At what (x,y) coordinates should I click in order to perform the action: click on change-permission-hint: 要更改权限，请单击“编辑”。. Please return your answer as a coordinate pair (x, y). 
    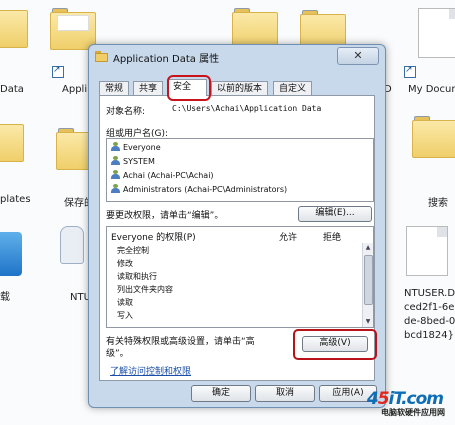
    Looking at the image, I should click on (165, 216).